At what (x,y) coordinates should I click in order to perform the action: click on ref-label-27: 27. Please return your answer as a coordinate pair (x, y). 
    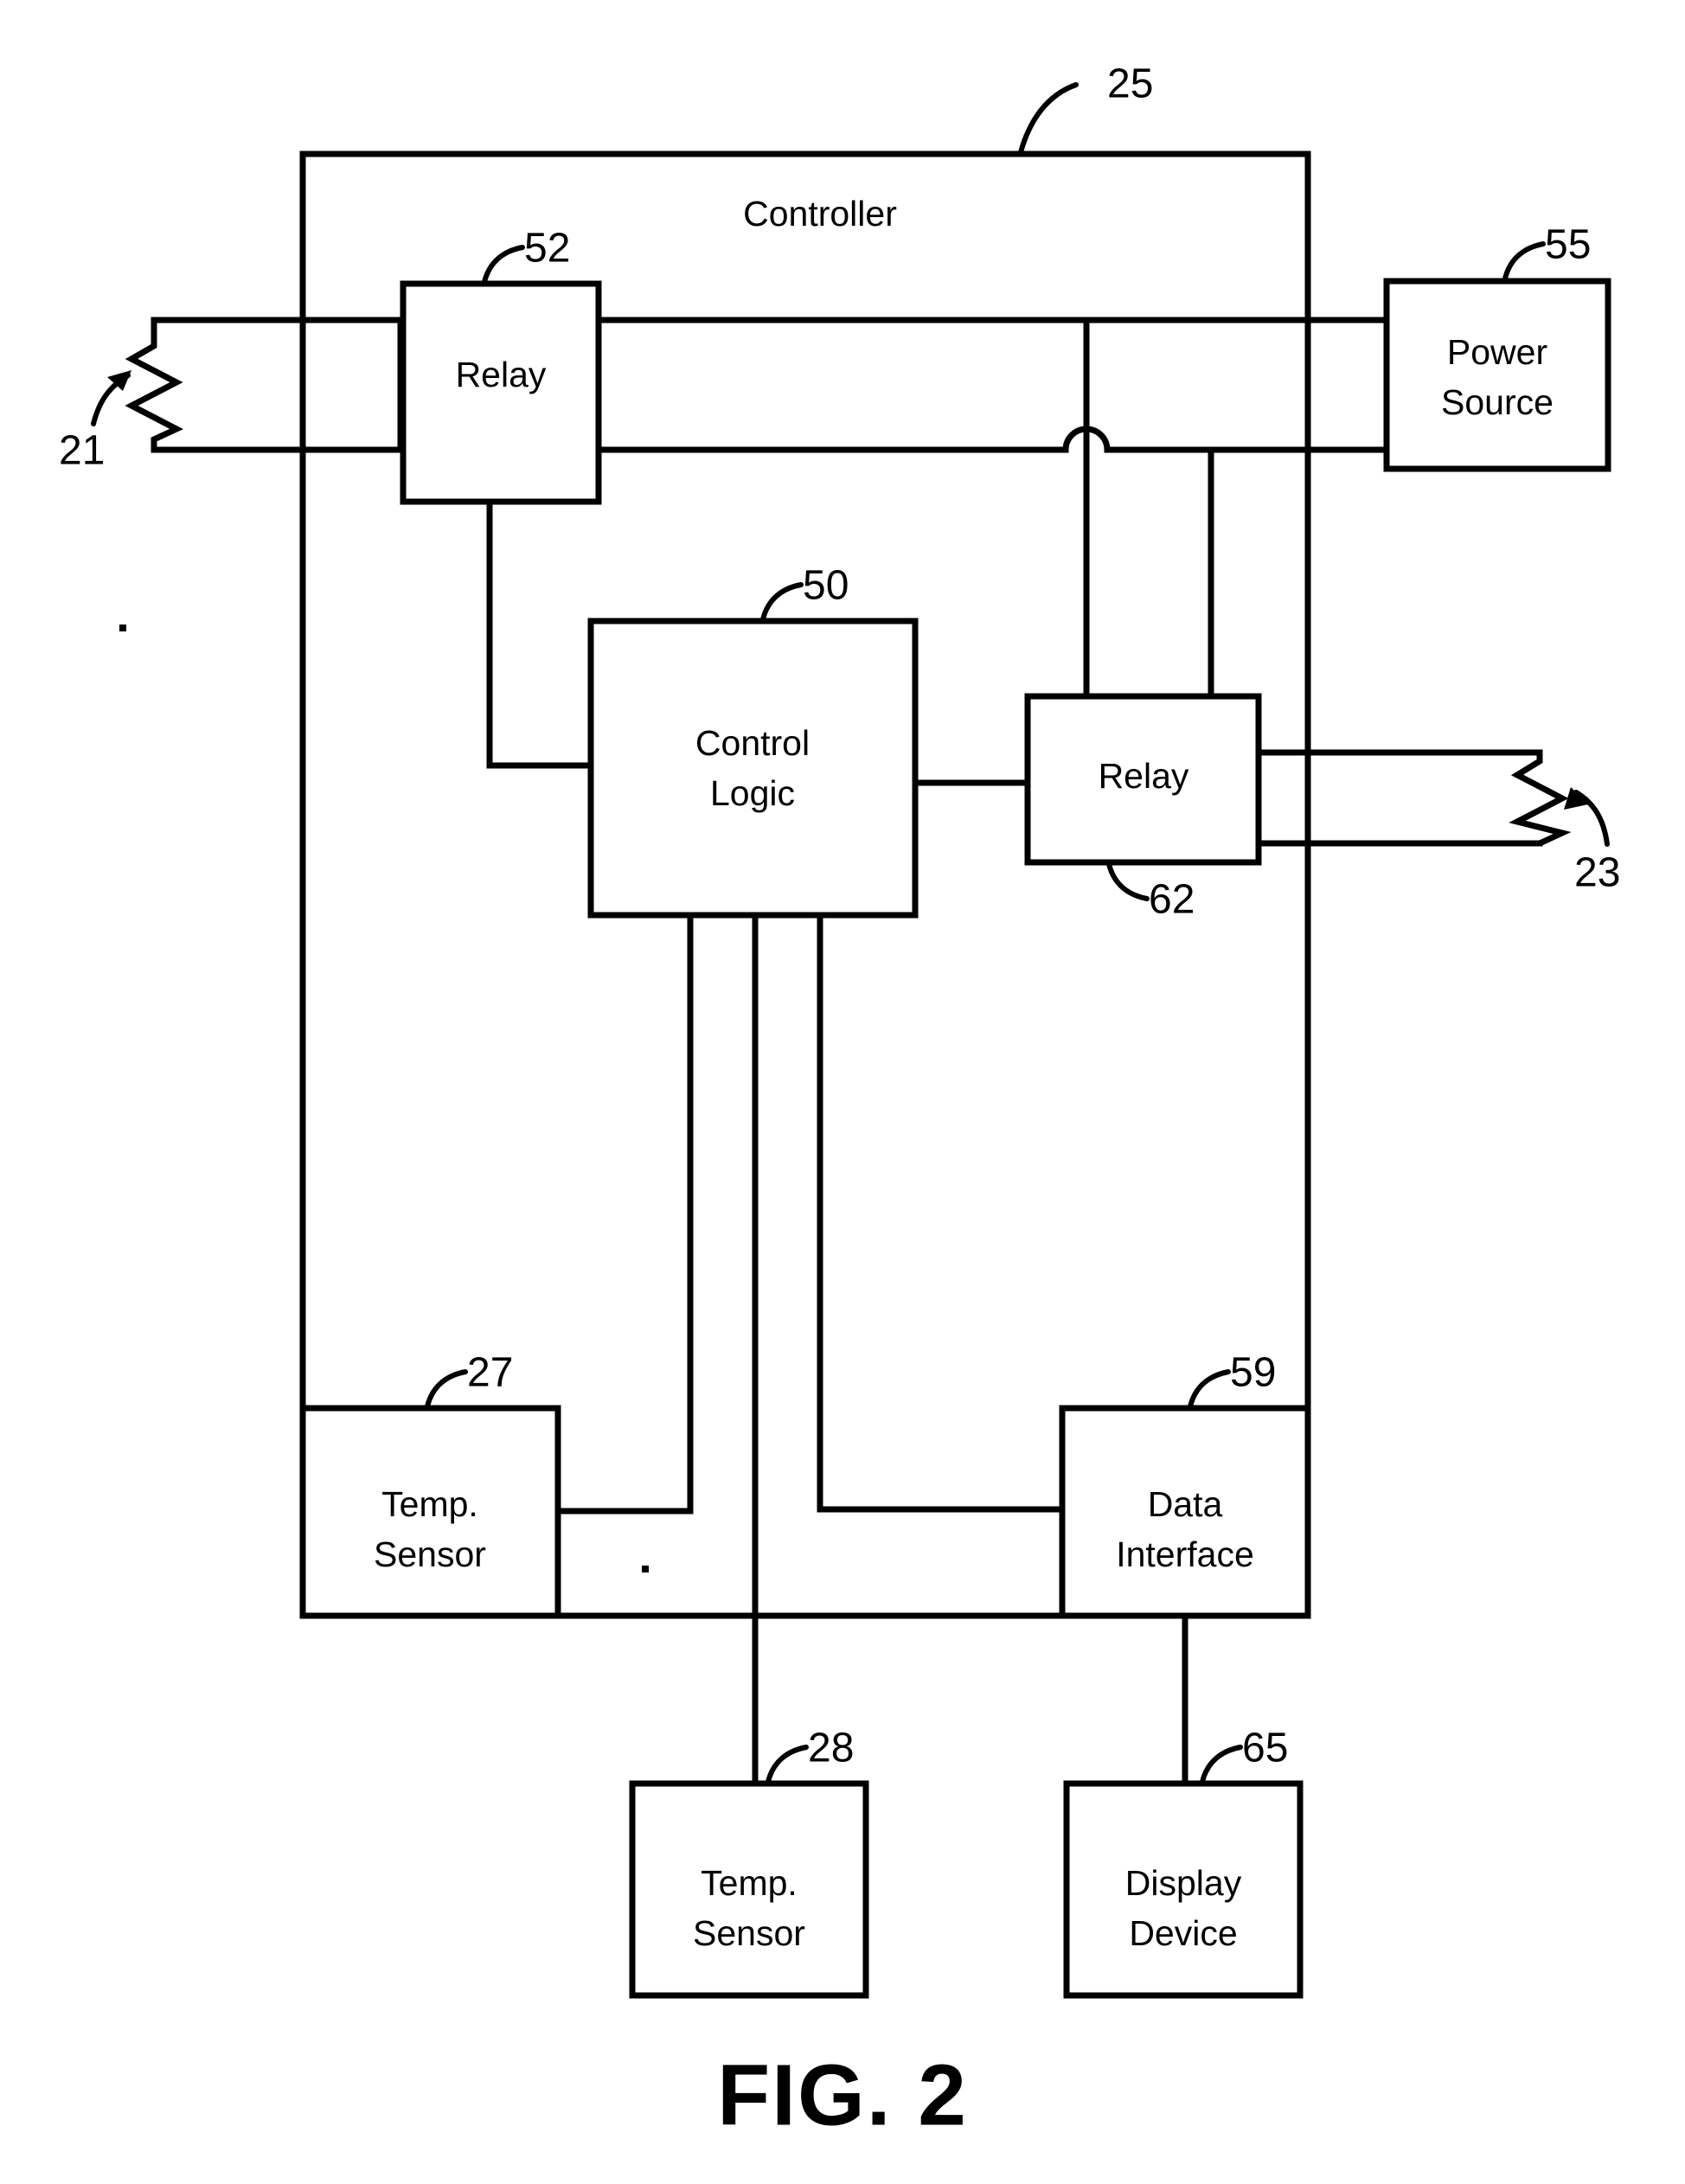
    Looking at the image, I should click on (490, 1373).